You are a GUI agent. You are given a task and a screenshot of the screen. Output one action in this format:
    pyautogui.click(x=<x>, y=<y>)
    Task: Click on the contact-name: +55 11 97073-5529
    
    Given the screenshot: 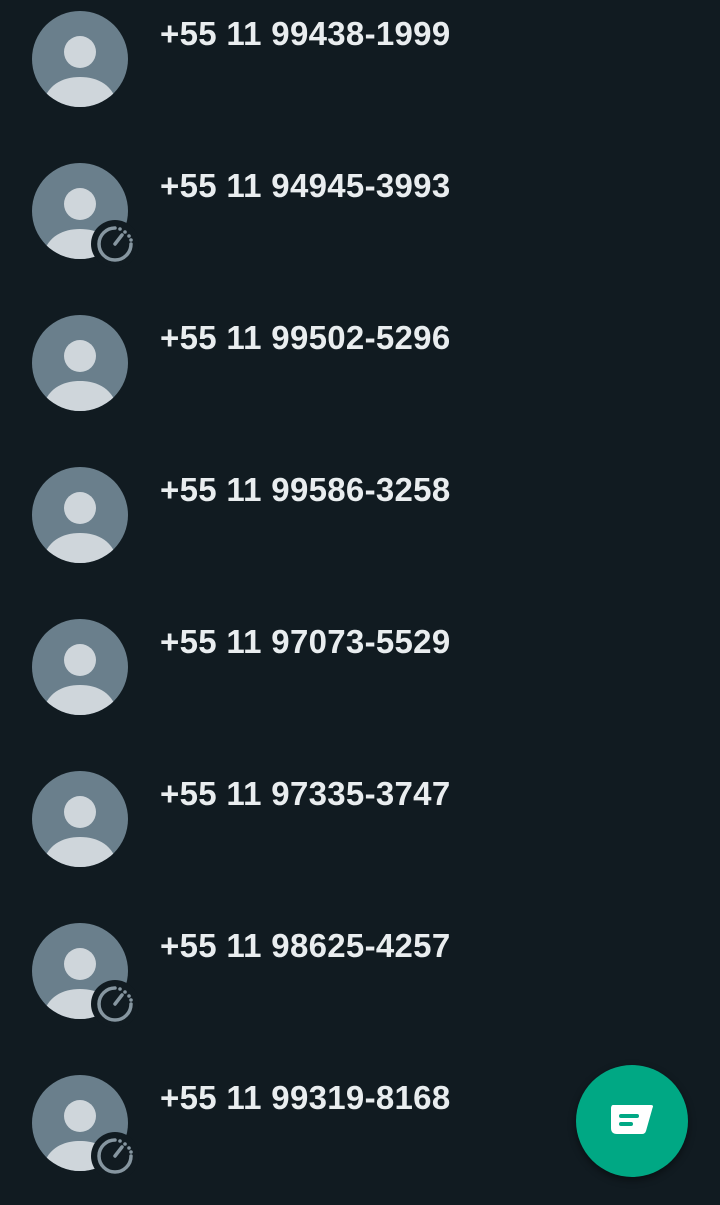 What is the action you would take?
    pyautogui.click(x=305, y=641)
    